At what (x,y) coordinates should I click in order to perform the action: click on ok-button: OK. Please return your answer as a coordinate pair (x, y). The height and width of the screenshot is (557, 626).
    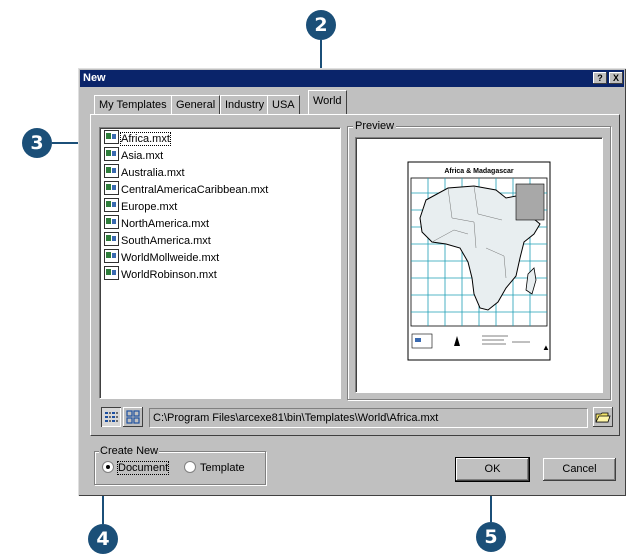
    Looking at the image, I should click on (492, 469).